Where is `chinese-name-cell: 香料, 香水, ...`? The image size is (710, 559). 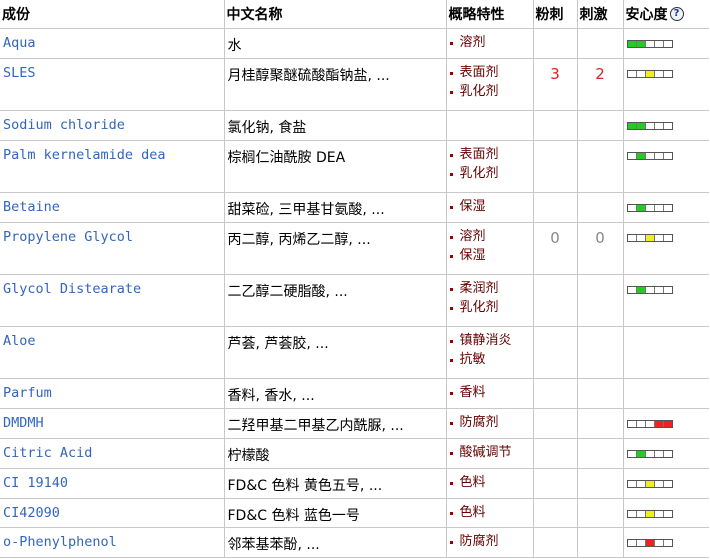 chinese-name-cell: 香料, 香水, ... is located at coordinates (335, 393).